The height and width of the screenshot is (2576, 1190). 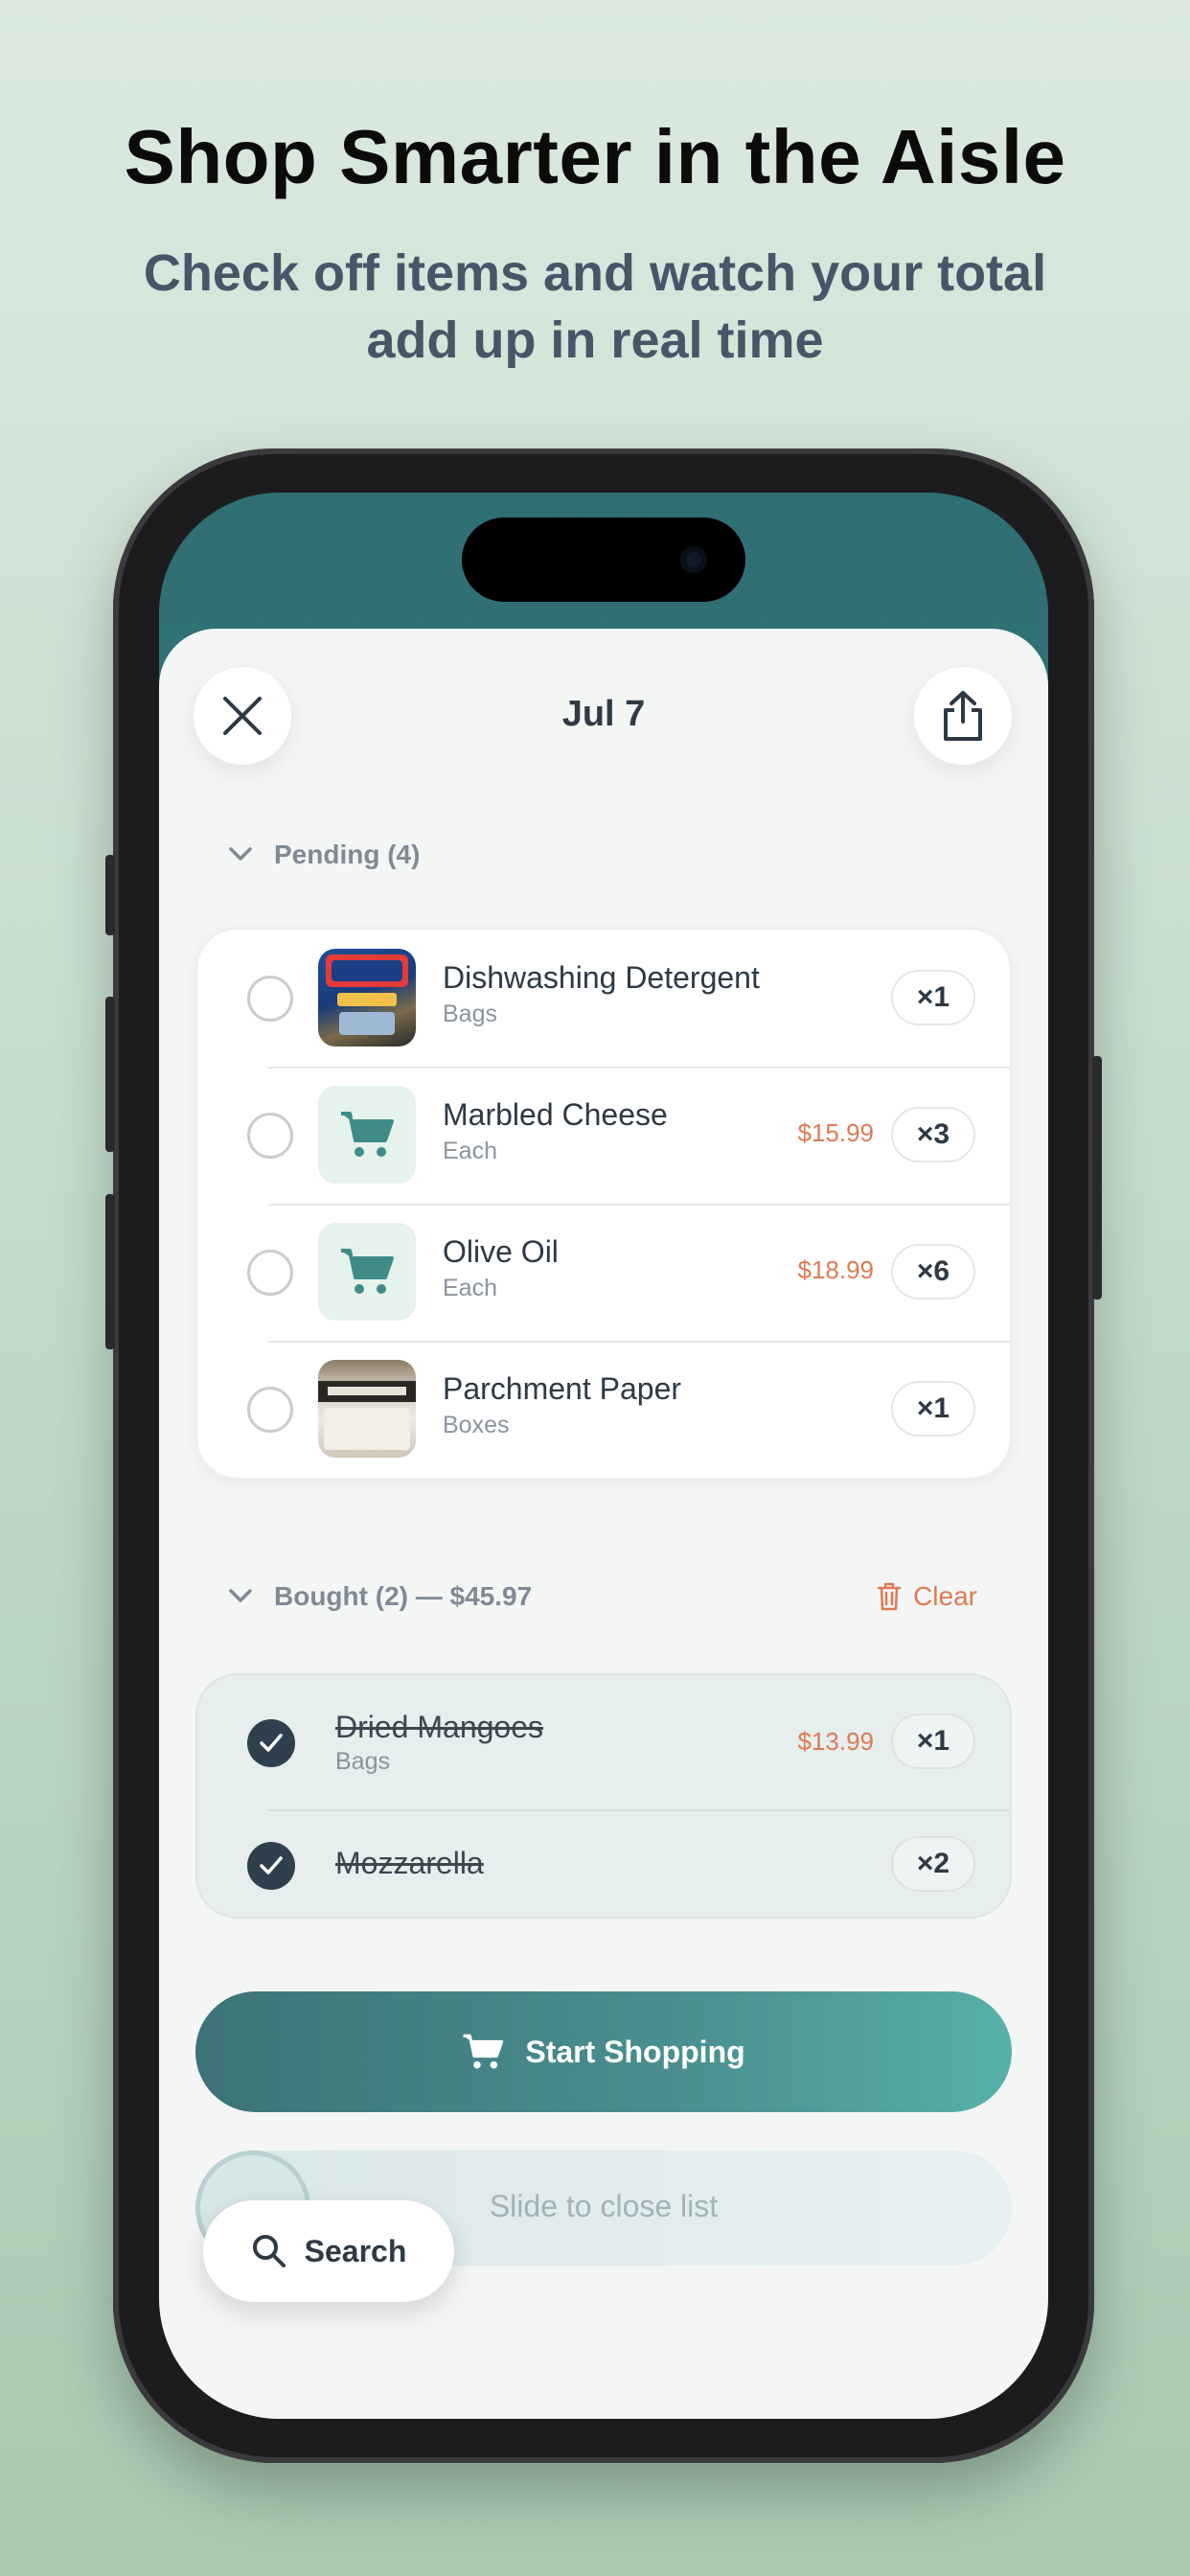 I want to click on phone-action-button, so click(x=110, y=895).